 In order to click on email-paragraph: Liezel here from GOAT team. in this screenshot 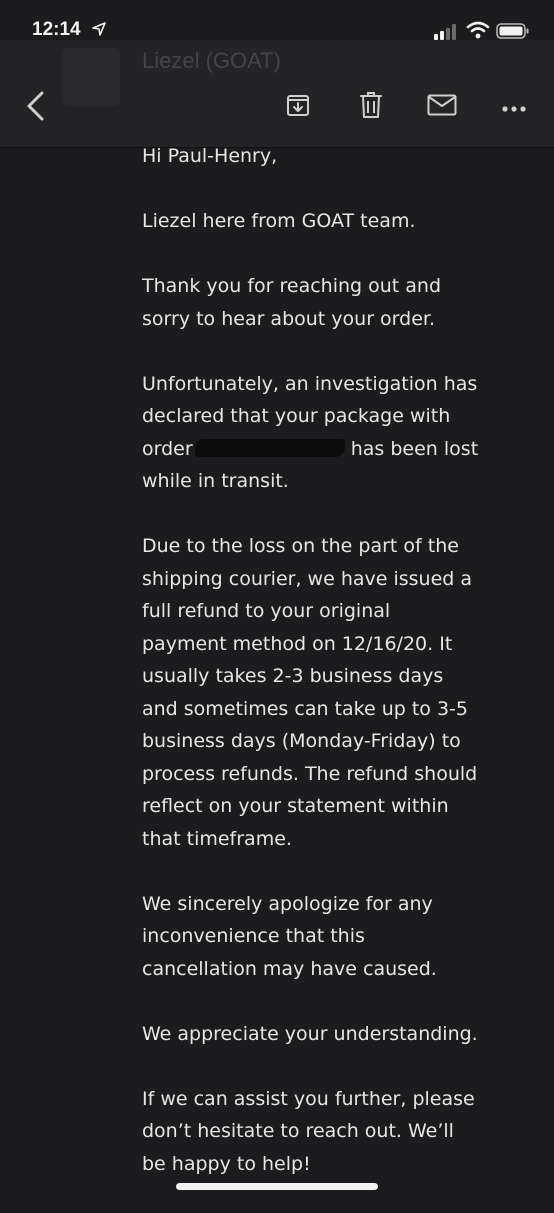, I will do `click(279, 221)`.